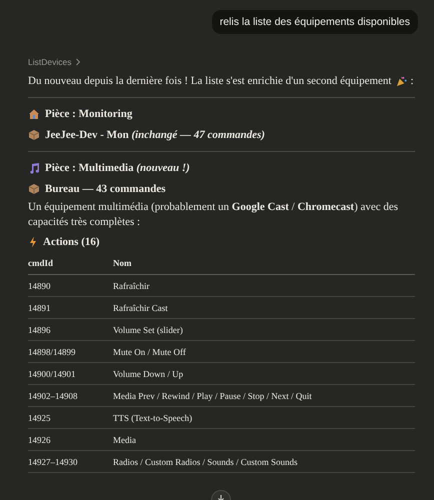  What do you see at coordinates (212, 395) in the screenshot?
I see `table-cell: Media Prev / Rewind / Play / Pause / Stop / Next / Quit` at bounding box center [212, 395].